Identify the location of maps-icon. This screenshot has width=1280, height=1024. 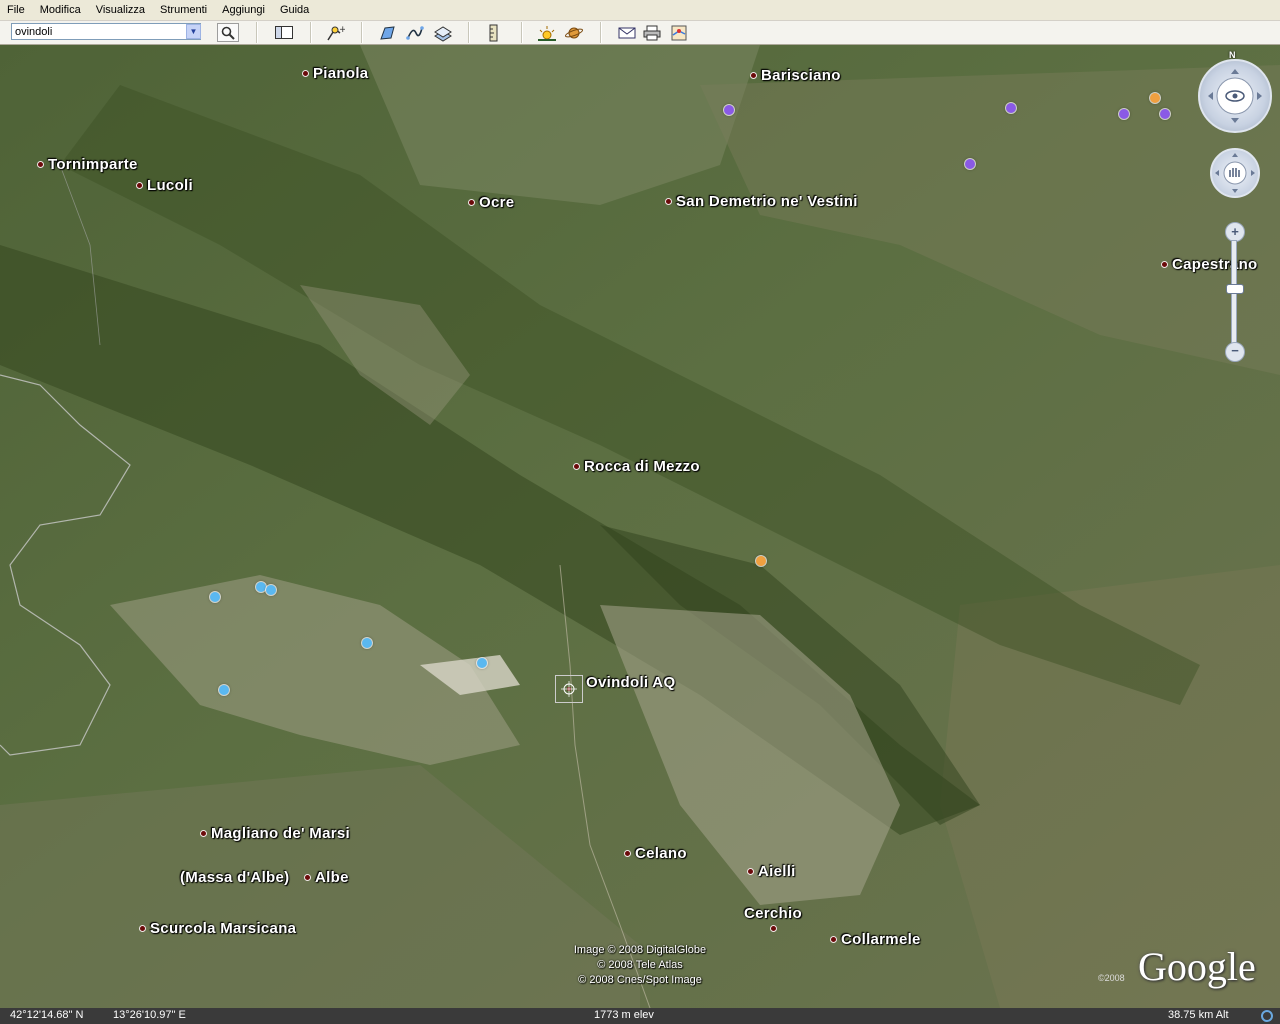
(679, 32).